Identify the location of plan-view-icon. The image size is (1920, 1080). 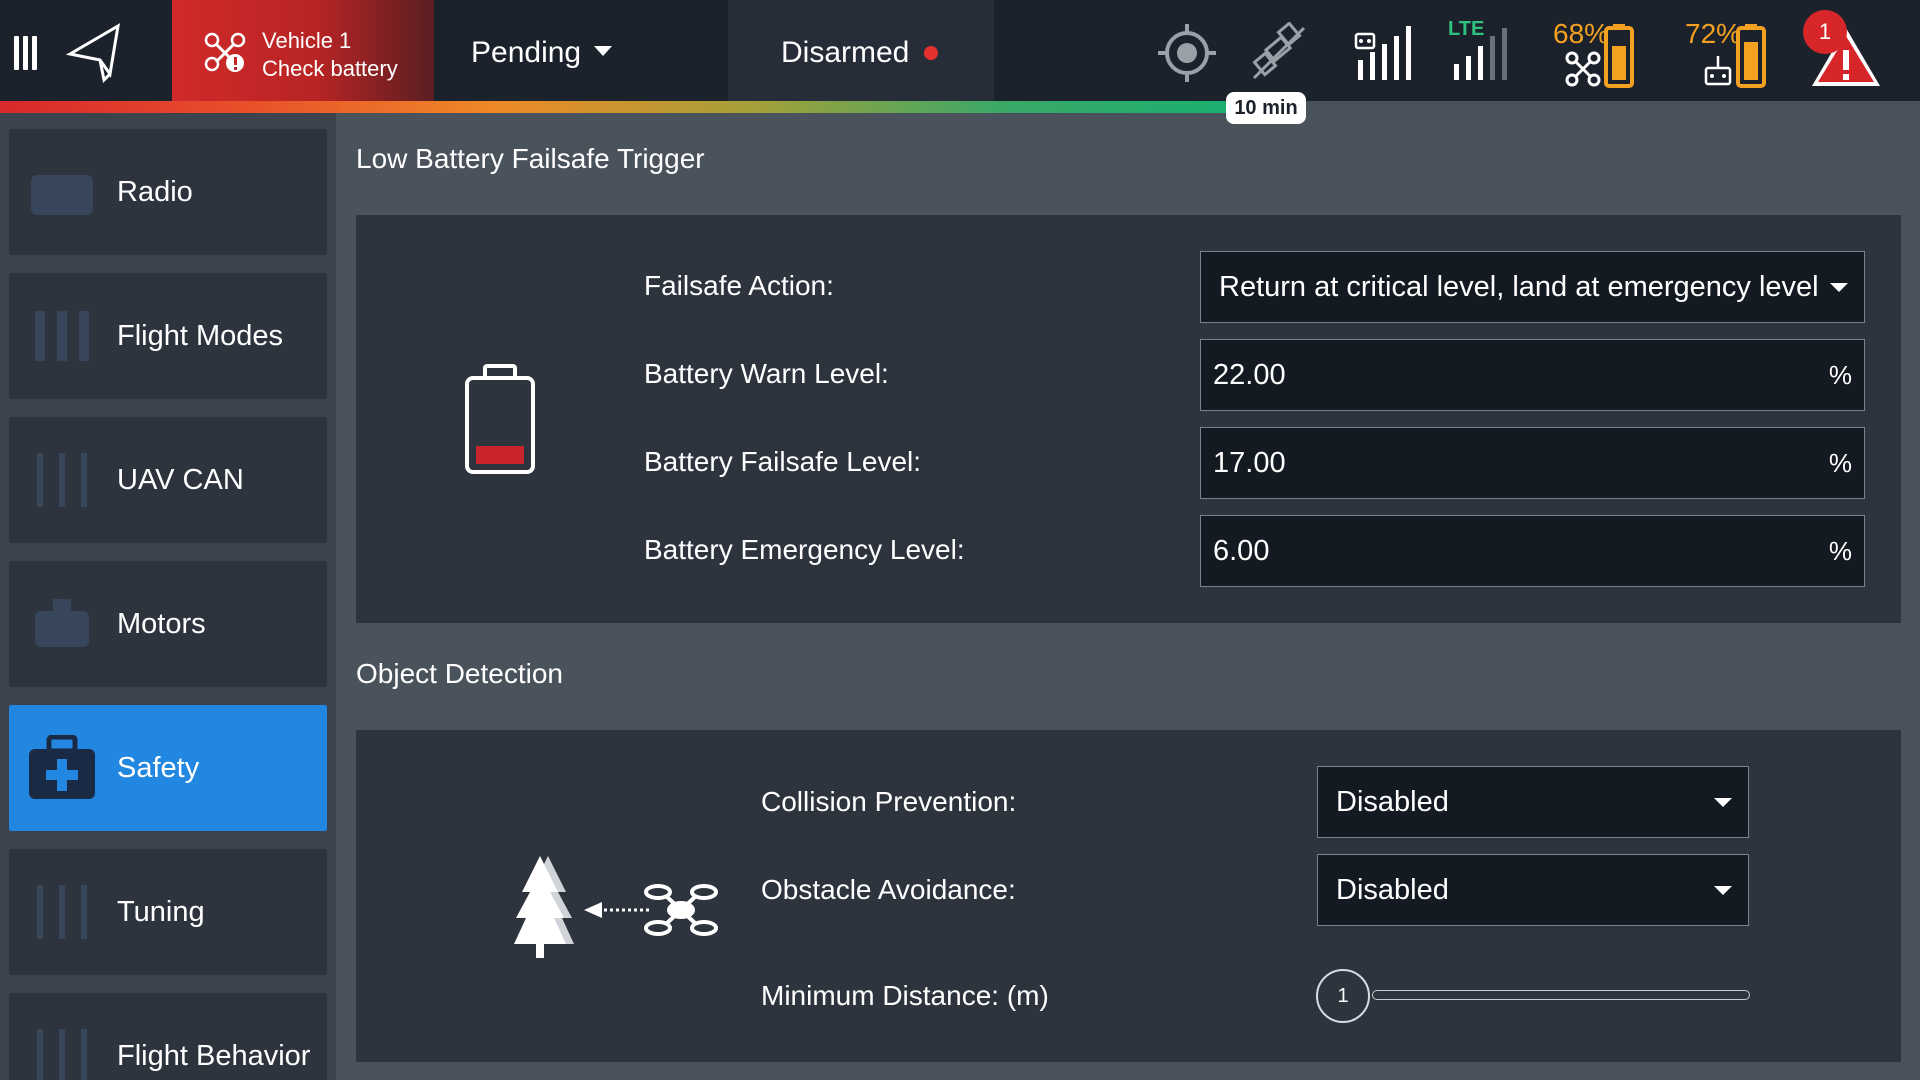
(94, 55).